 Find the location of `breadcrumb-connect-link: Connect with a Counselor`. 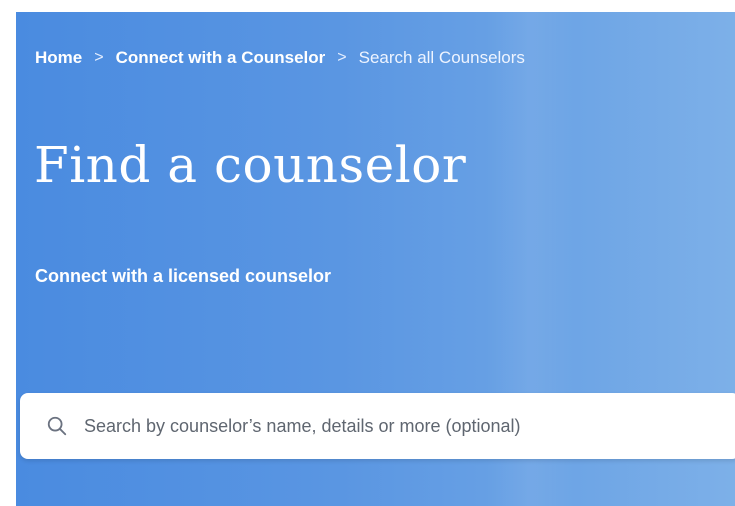

breadcrumb-connect-link: Connect with a Counselor is located at coordinates (221, 58).